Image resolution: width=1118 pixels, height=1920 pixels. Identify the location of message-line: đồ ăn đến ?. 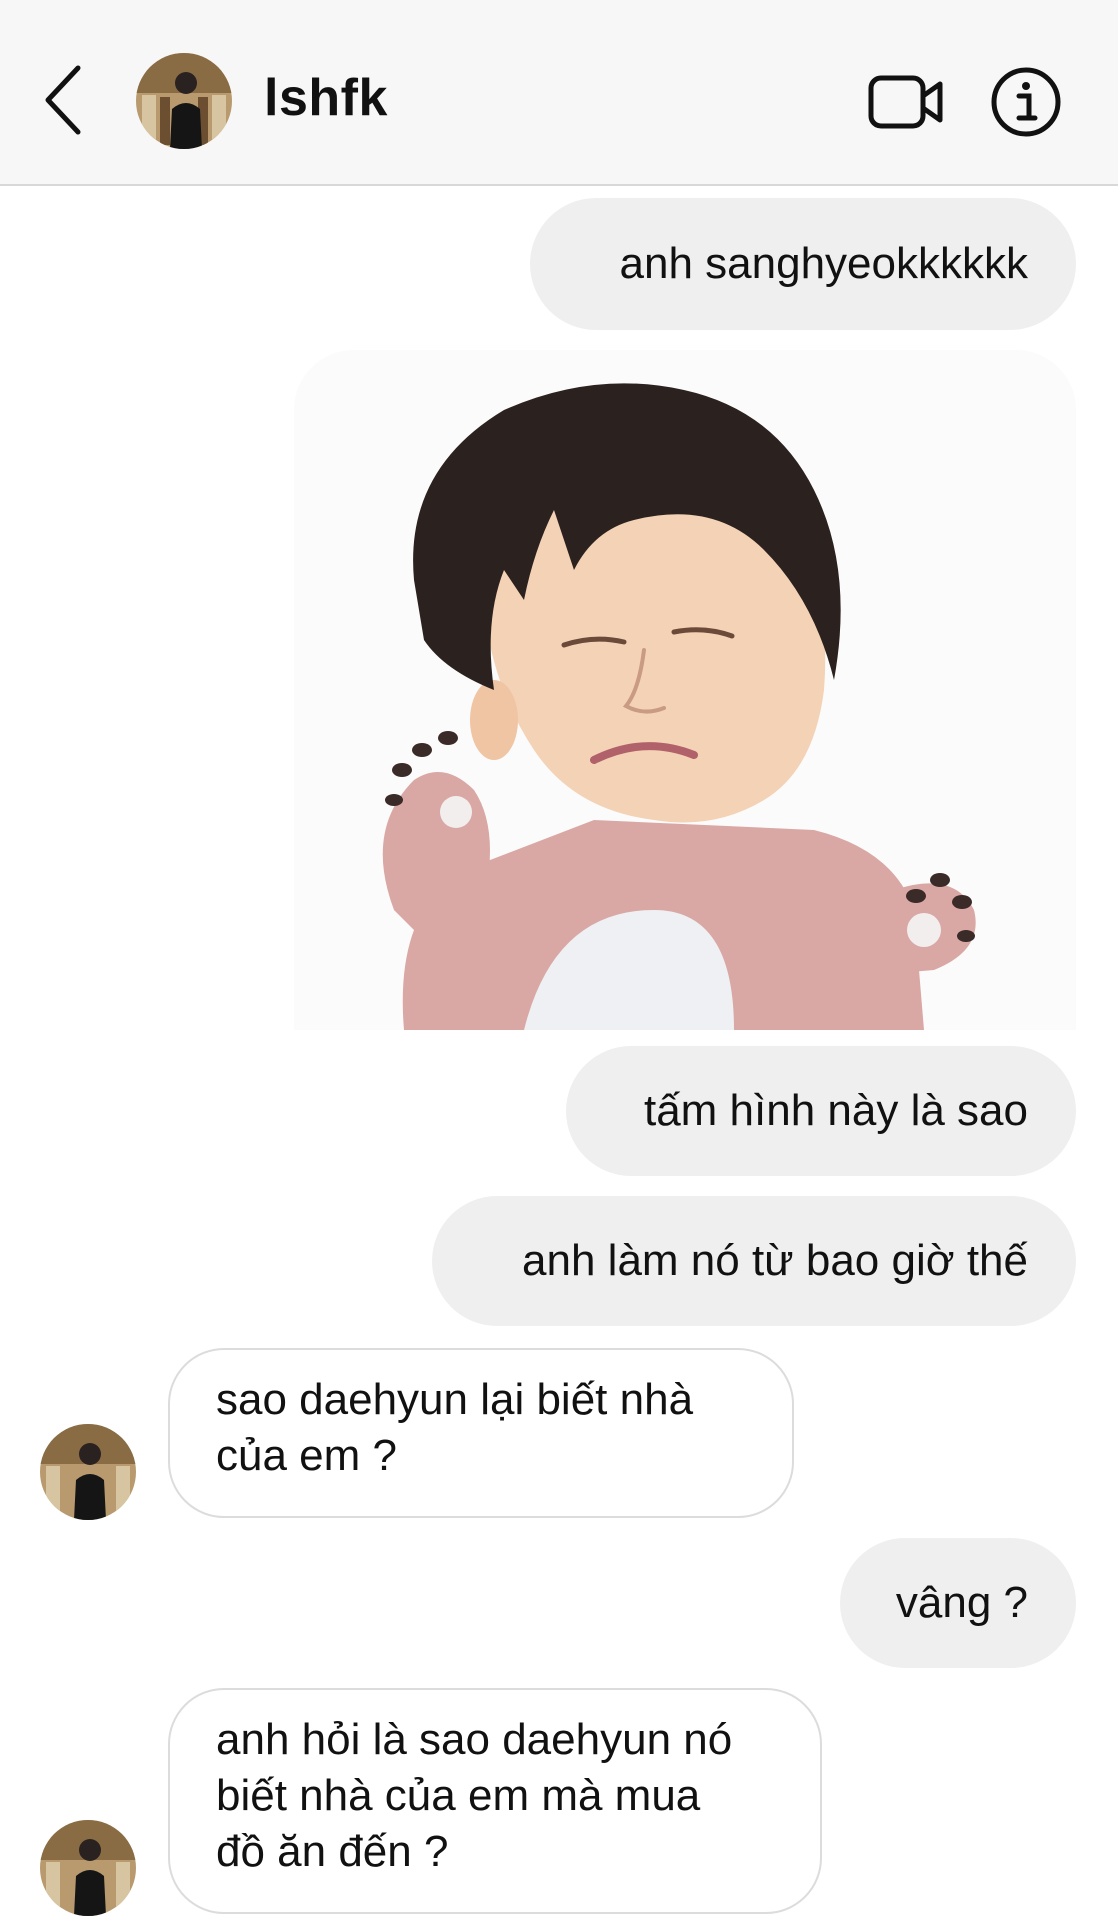
(332, 1851).